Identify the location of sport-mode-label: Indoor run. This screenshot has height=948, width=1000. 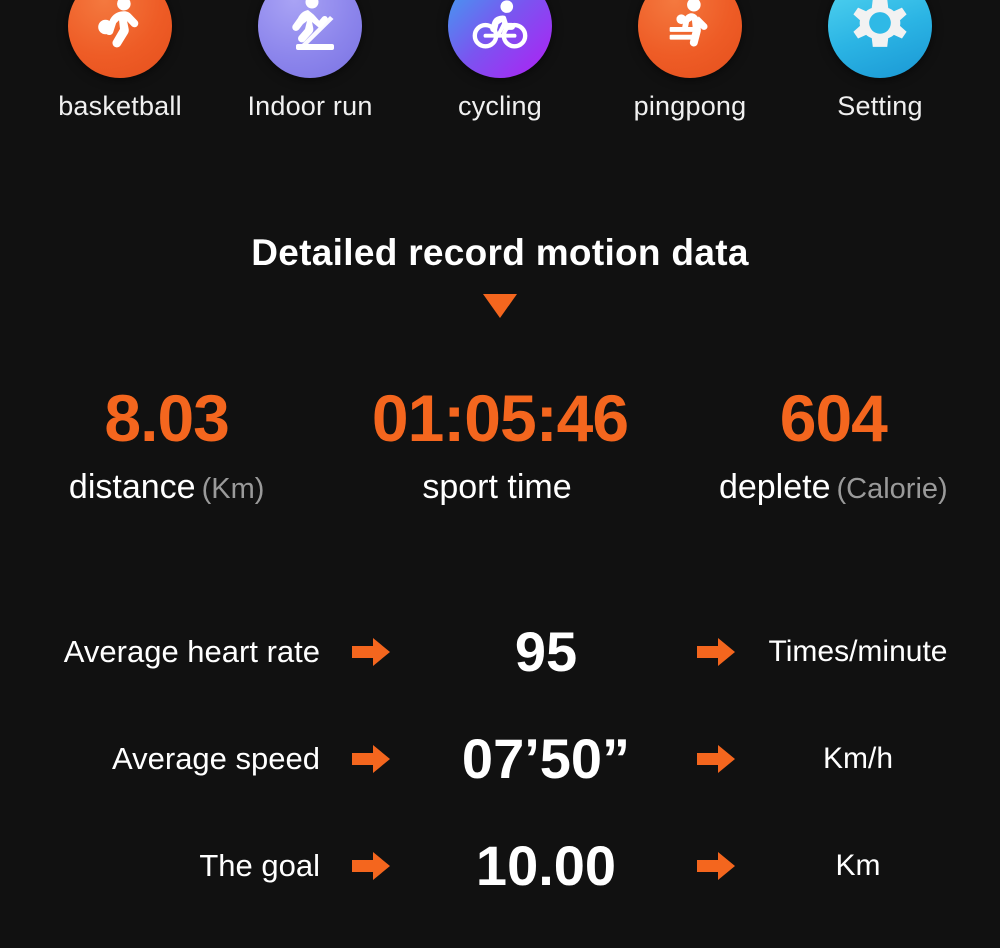
(310, 106).